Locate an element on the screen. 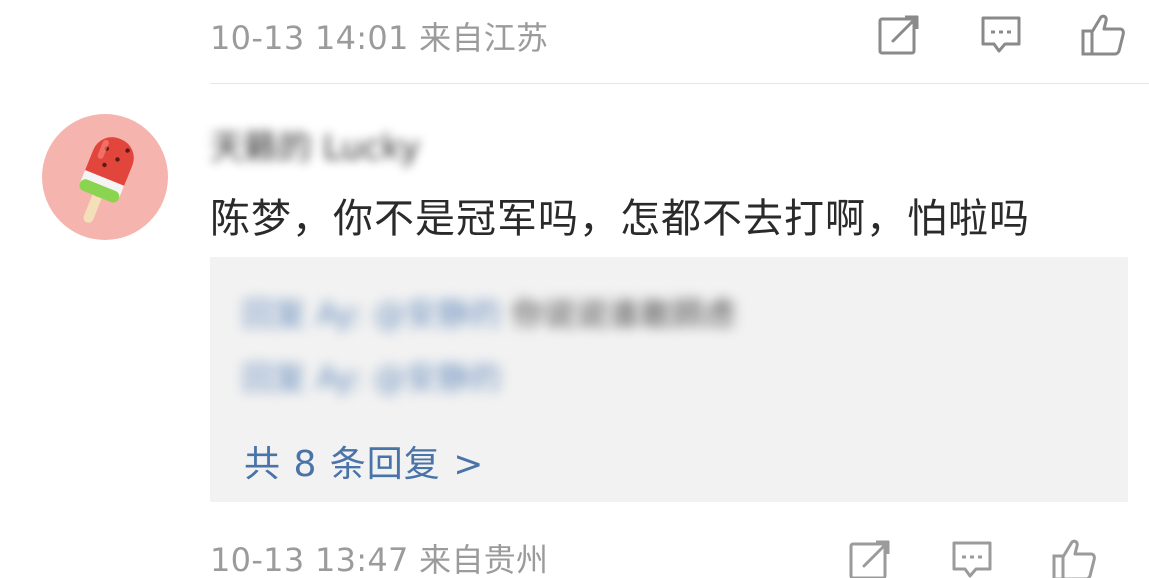 The height and width of the screenshot is (578, 1149). comment-text: 陈梦，你不是冠军吗，怎都不去打啊，怕啦吗 is located at coordinates (620, 219).